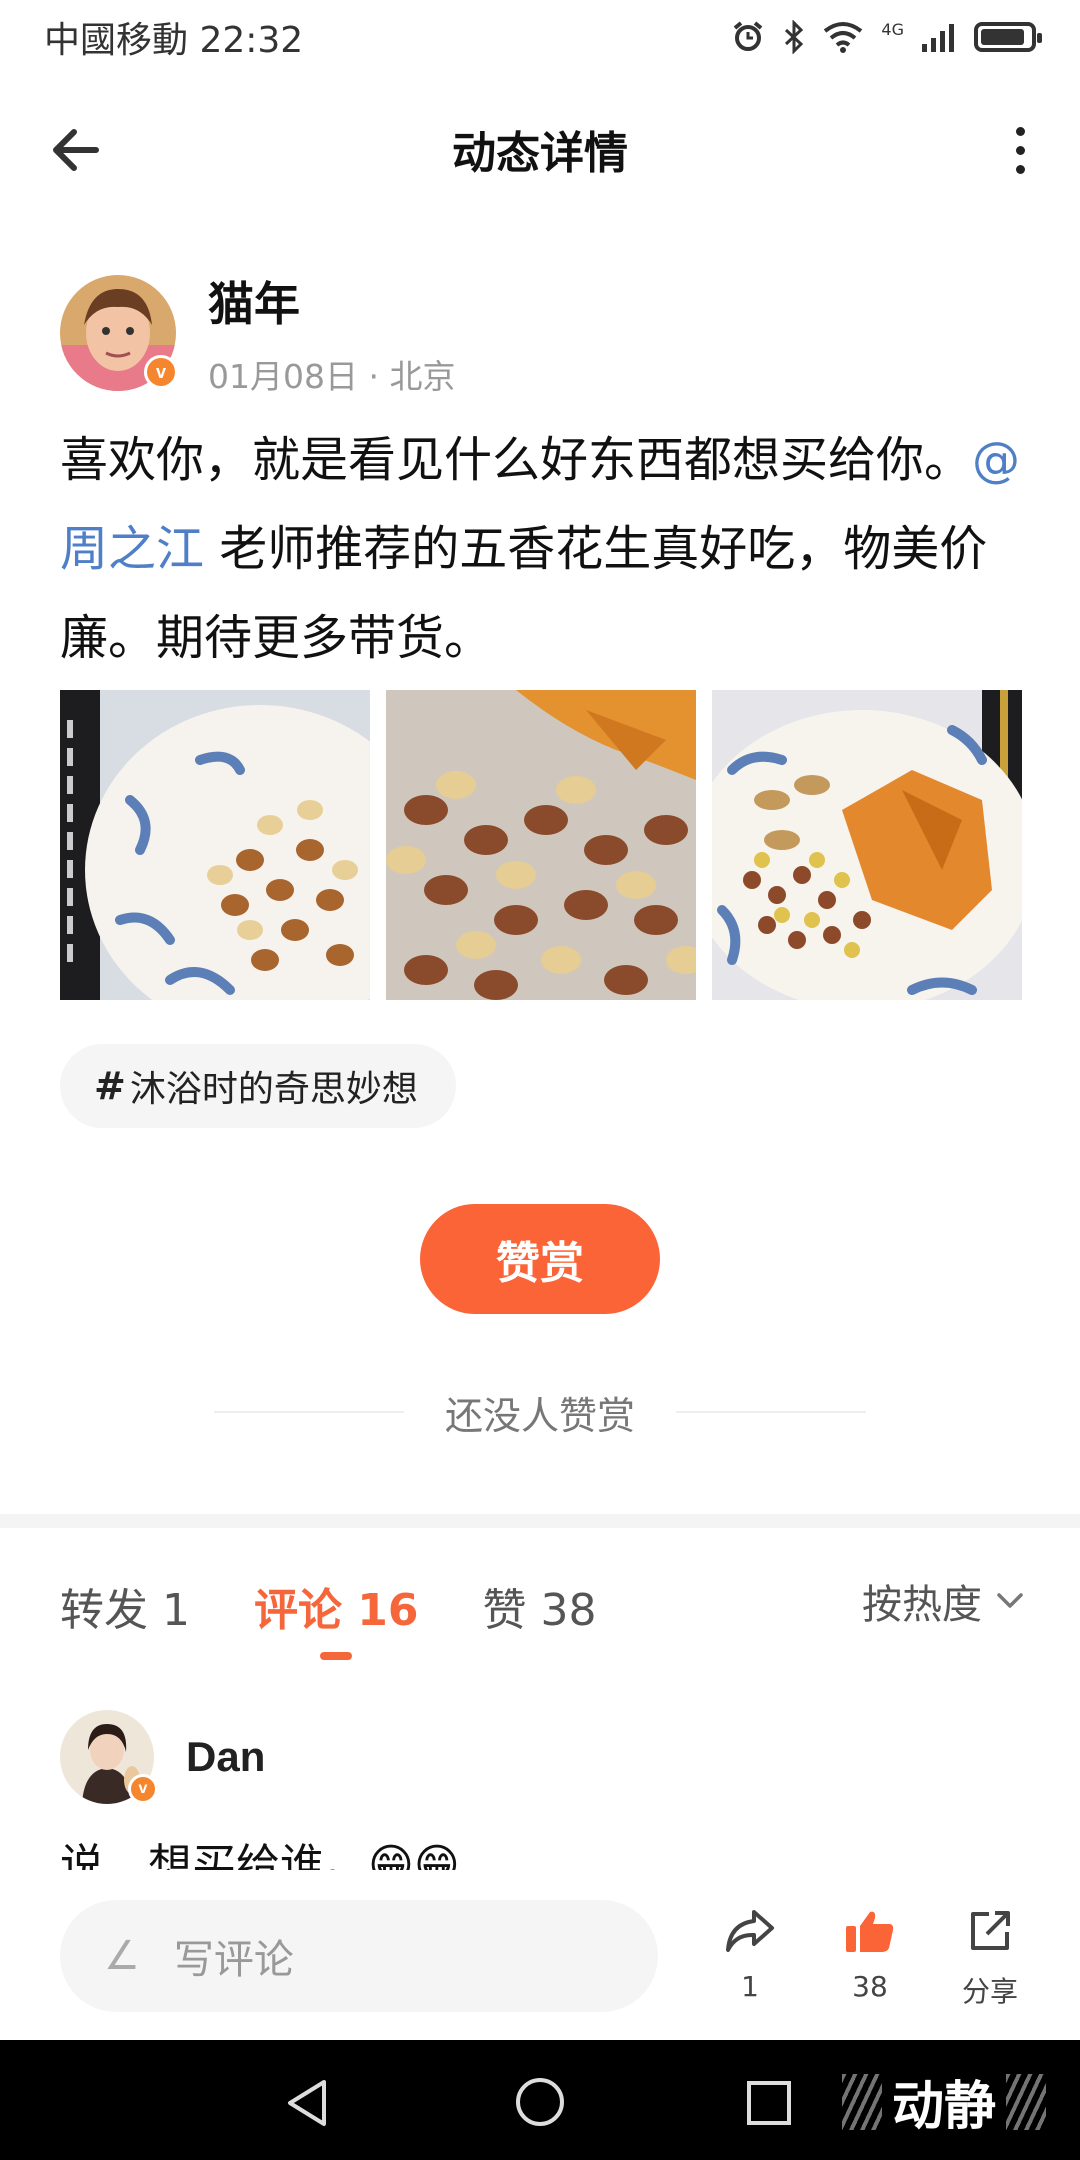  I want to click on bluetooth-icon, so click(794, 37).